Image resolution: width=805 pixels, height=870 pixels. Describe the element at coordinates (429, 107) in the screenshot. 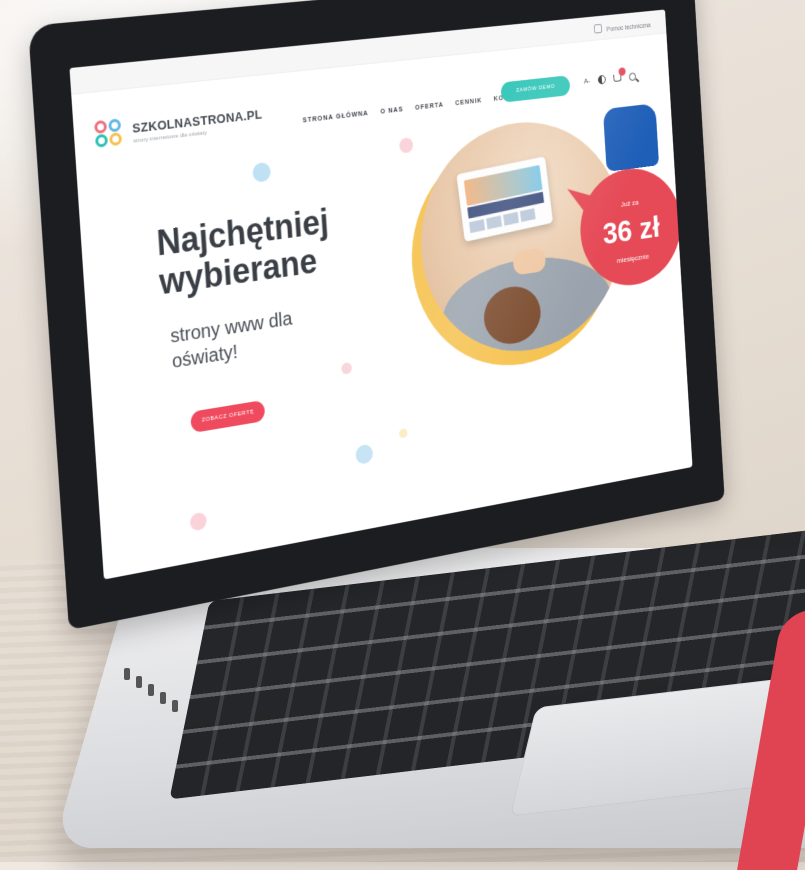

I see `nav-item-offer: OFERTA` at that location.